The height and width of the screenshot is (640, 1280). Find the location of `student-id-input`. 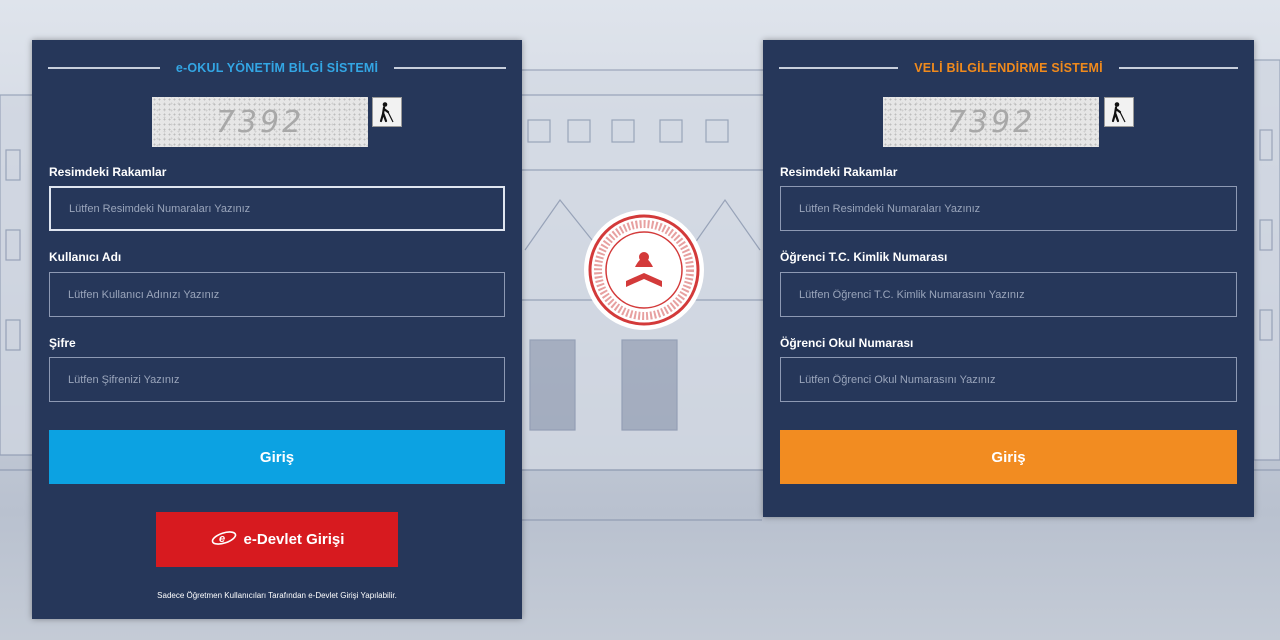

student-id-input is located at coordinates (1008, 294).